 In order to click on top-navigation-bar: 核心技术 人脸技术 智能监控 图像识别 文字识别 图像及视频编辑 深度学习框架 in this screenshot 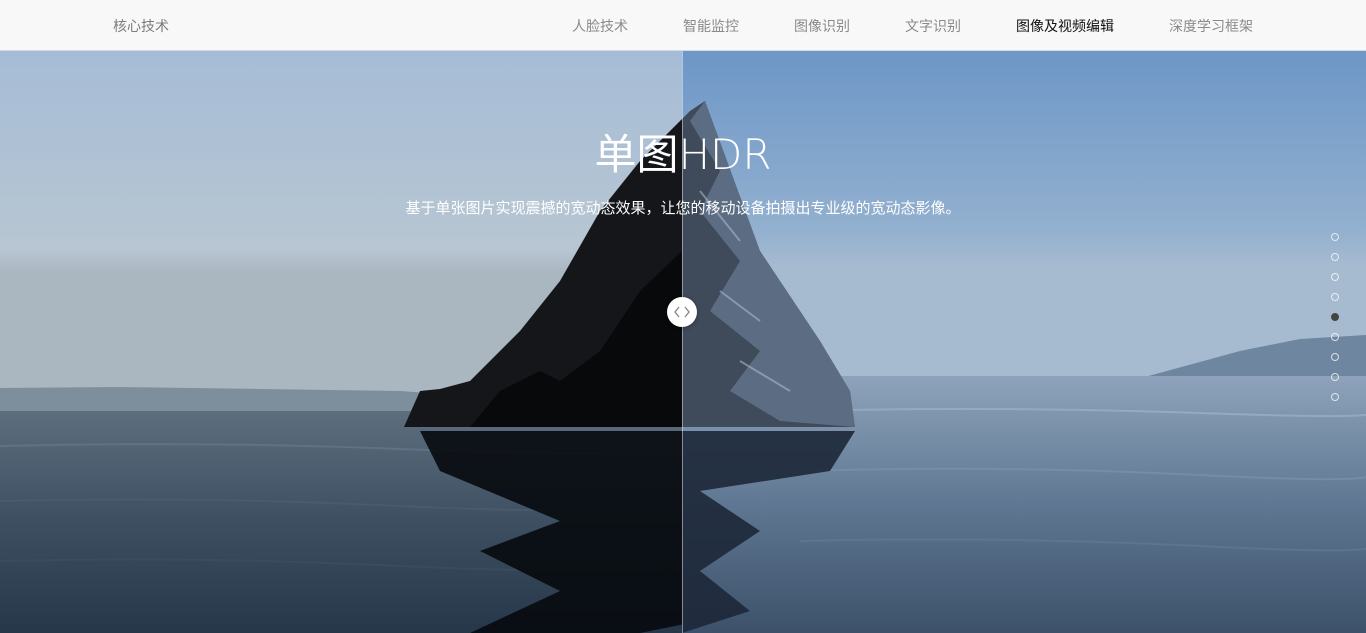, I will do `click(683, 25)`.